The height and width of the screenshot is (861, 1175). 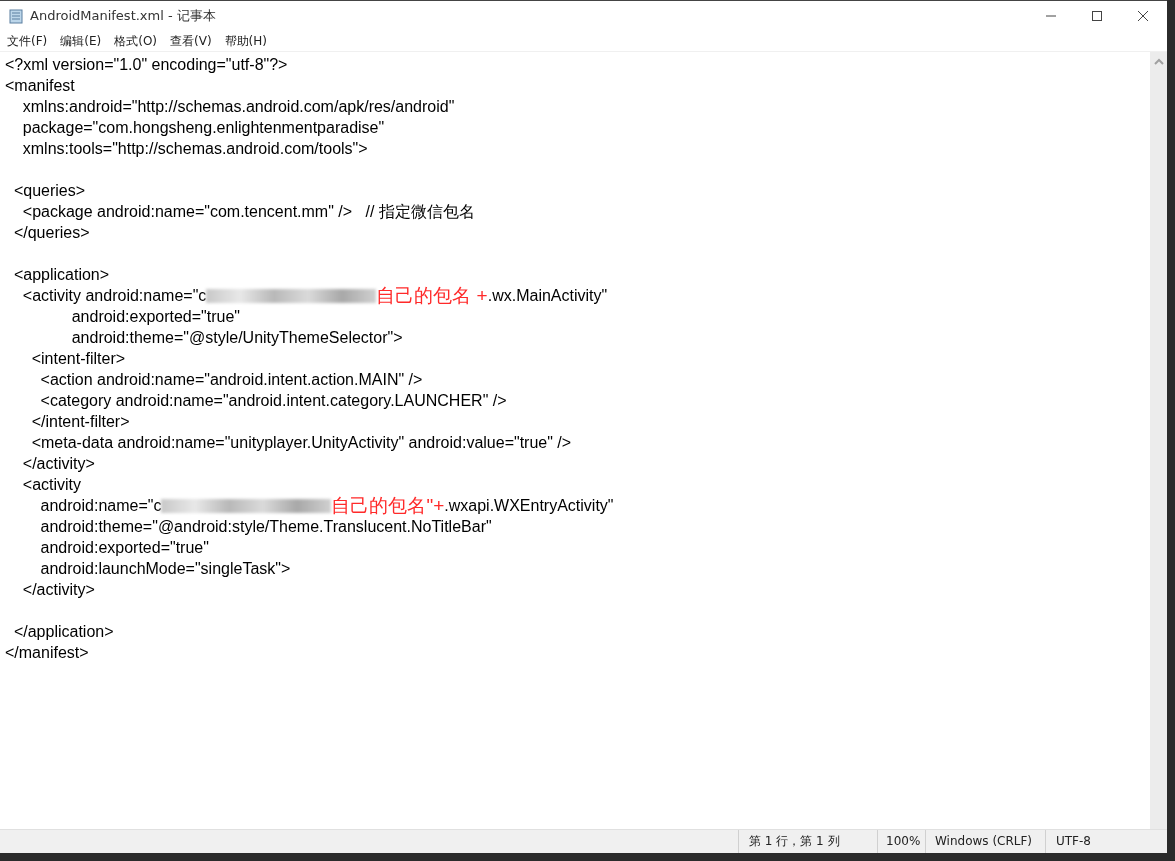 What do you see at coordinates (231, 380) in the screenshot?
I see `code-line: <action android:name="android.intent.action.MAIN" />` at bounding box center [231, 380].